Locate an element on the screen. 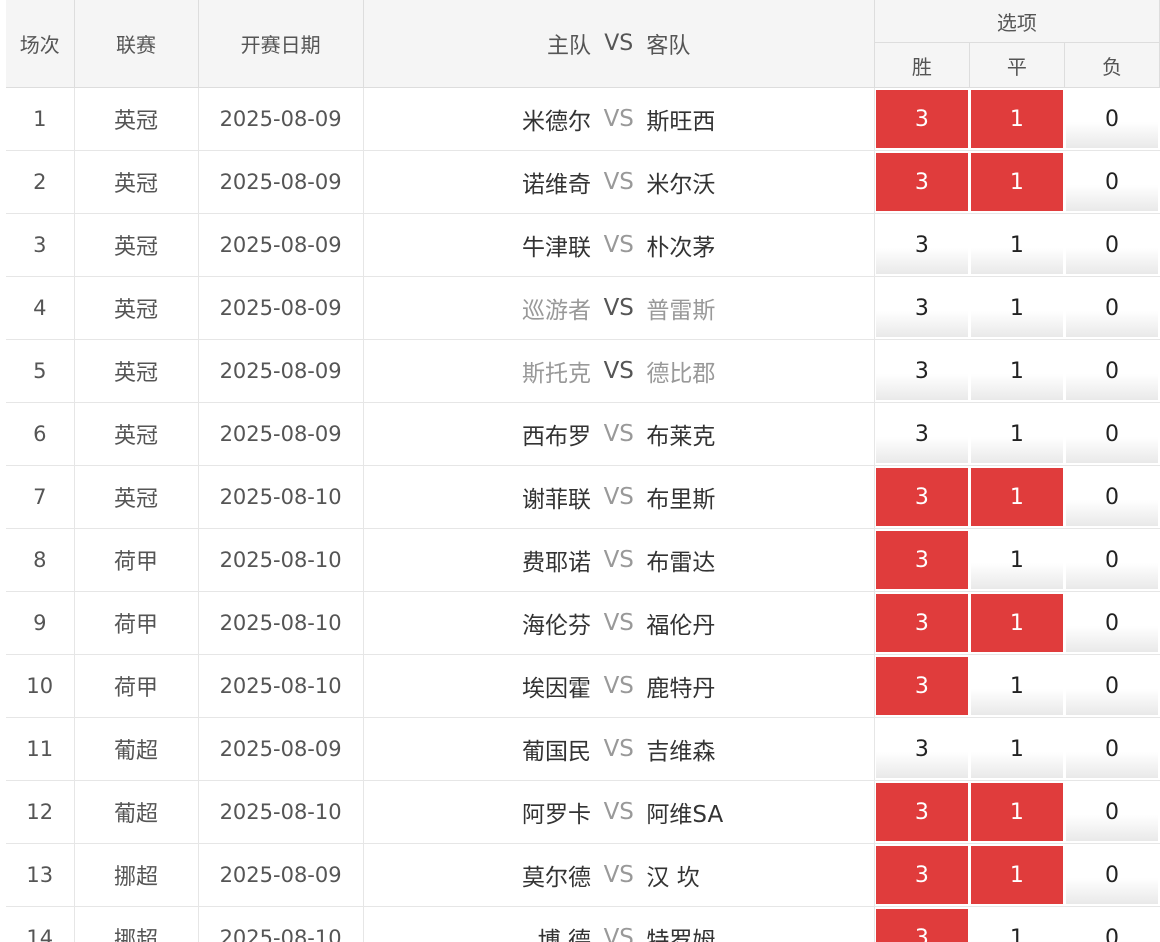  match-cell: 米德尔 VS 斯旺西 is located at coordinates (619, 119).